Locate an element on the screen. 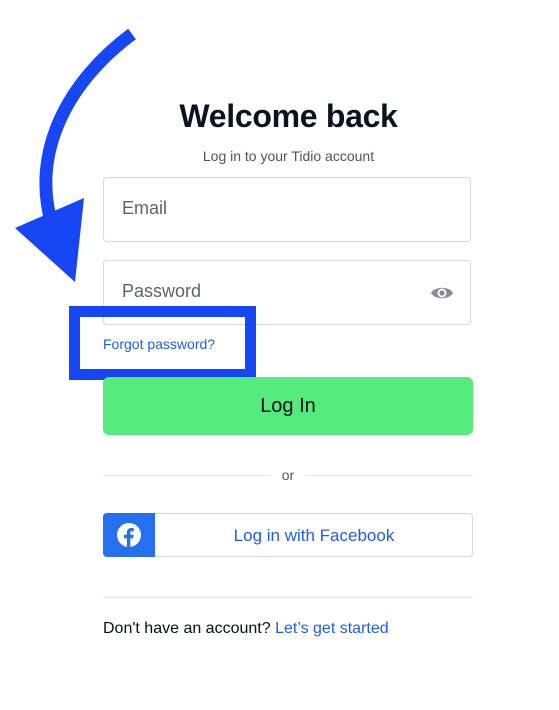 The image size is (559, 710). page-title: Welcome back is located at coordinates (288, 116).